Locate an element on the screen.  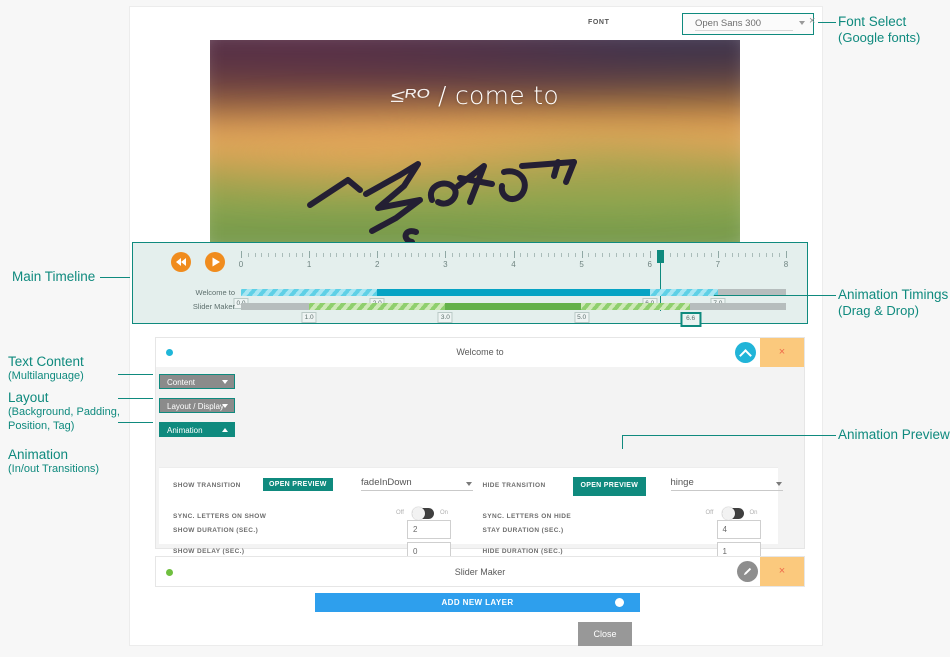
preview-headline-rest: / come to is located at coordinates (498, 95).